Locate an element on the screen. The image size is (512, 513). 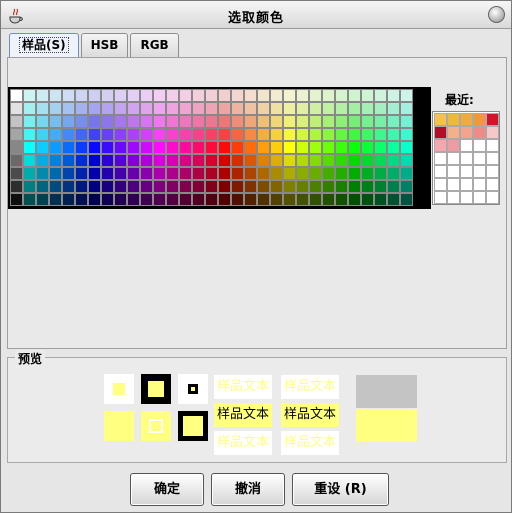
tab-swatches: 样品(S) is located at coordinates (44, 45).